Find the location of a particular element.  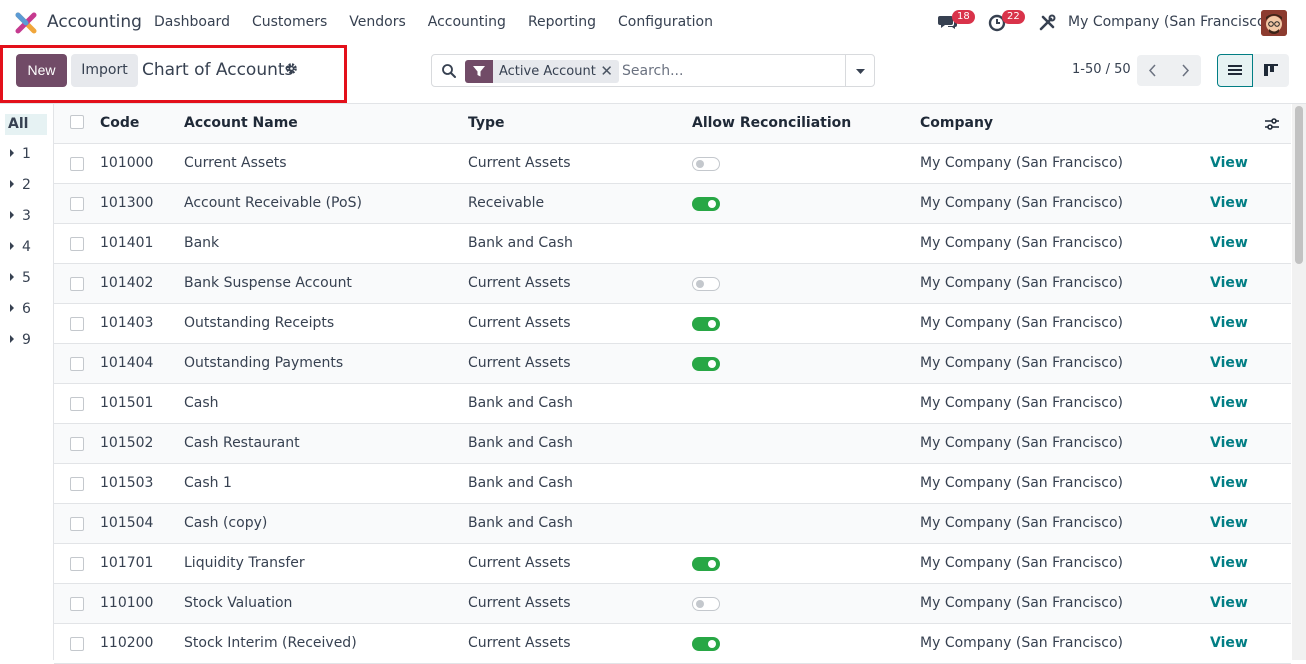

side-item-group-5: 5 is located at coordinates (20, 278).